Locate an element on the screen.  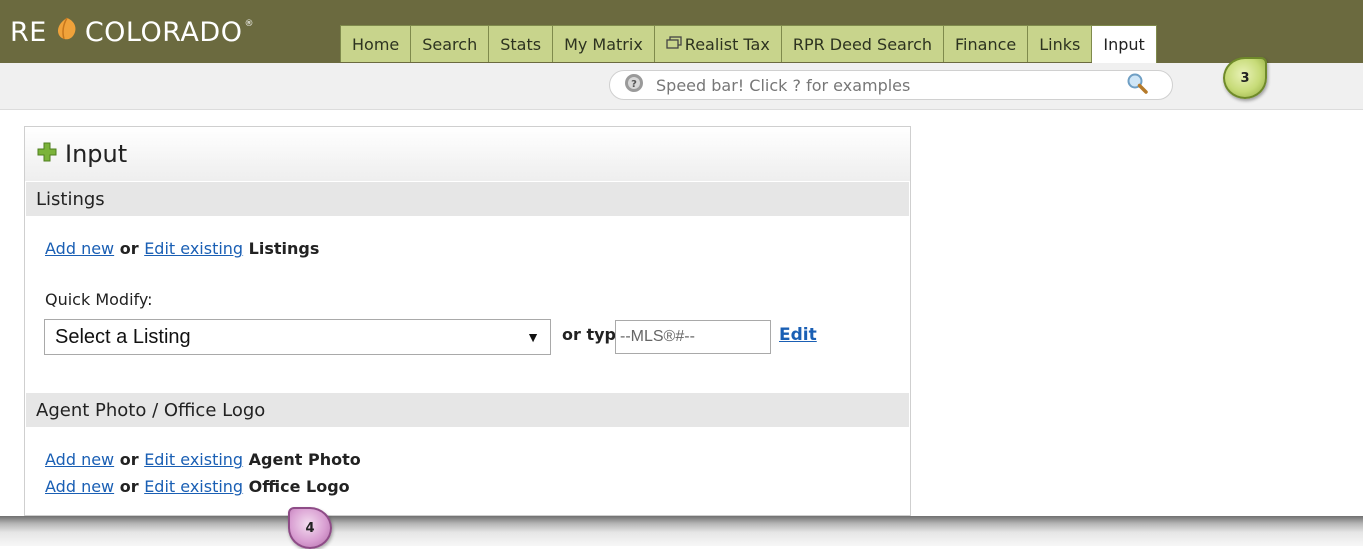
callout-number: 4 is located at coordinates (310, 528).